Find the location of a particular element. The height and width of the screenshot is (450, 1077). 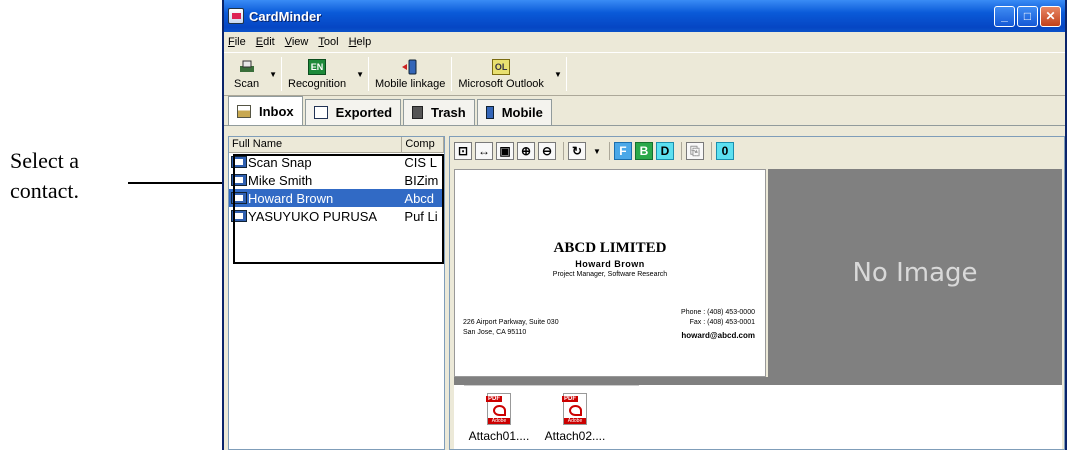

minimize-button: _ is located at coordinates (1004, 16).